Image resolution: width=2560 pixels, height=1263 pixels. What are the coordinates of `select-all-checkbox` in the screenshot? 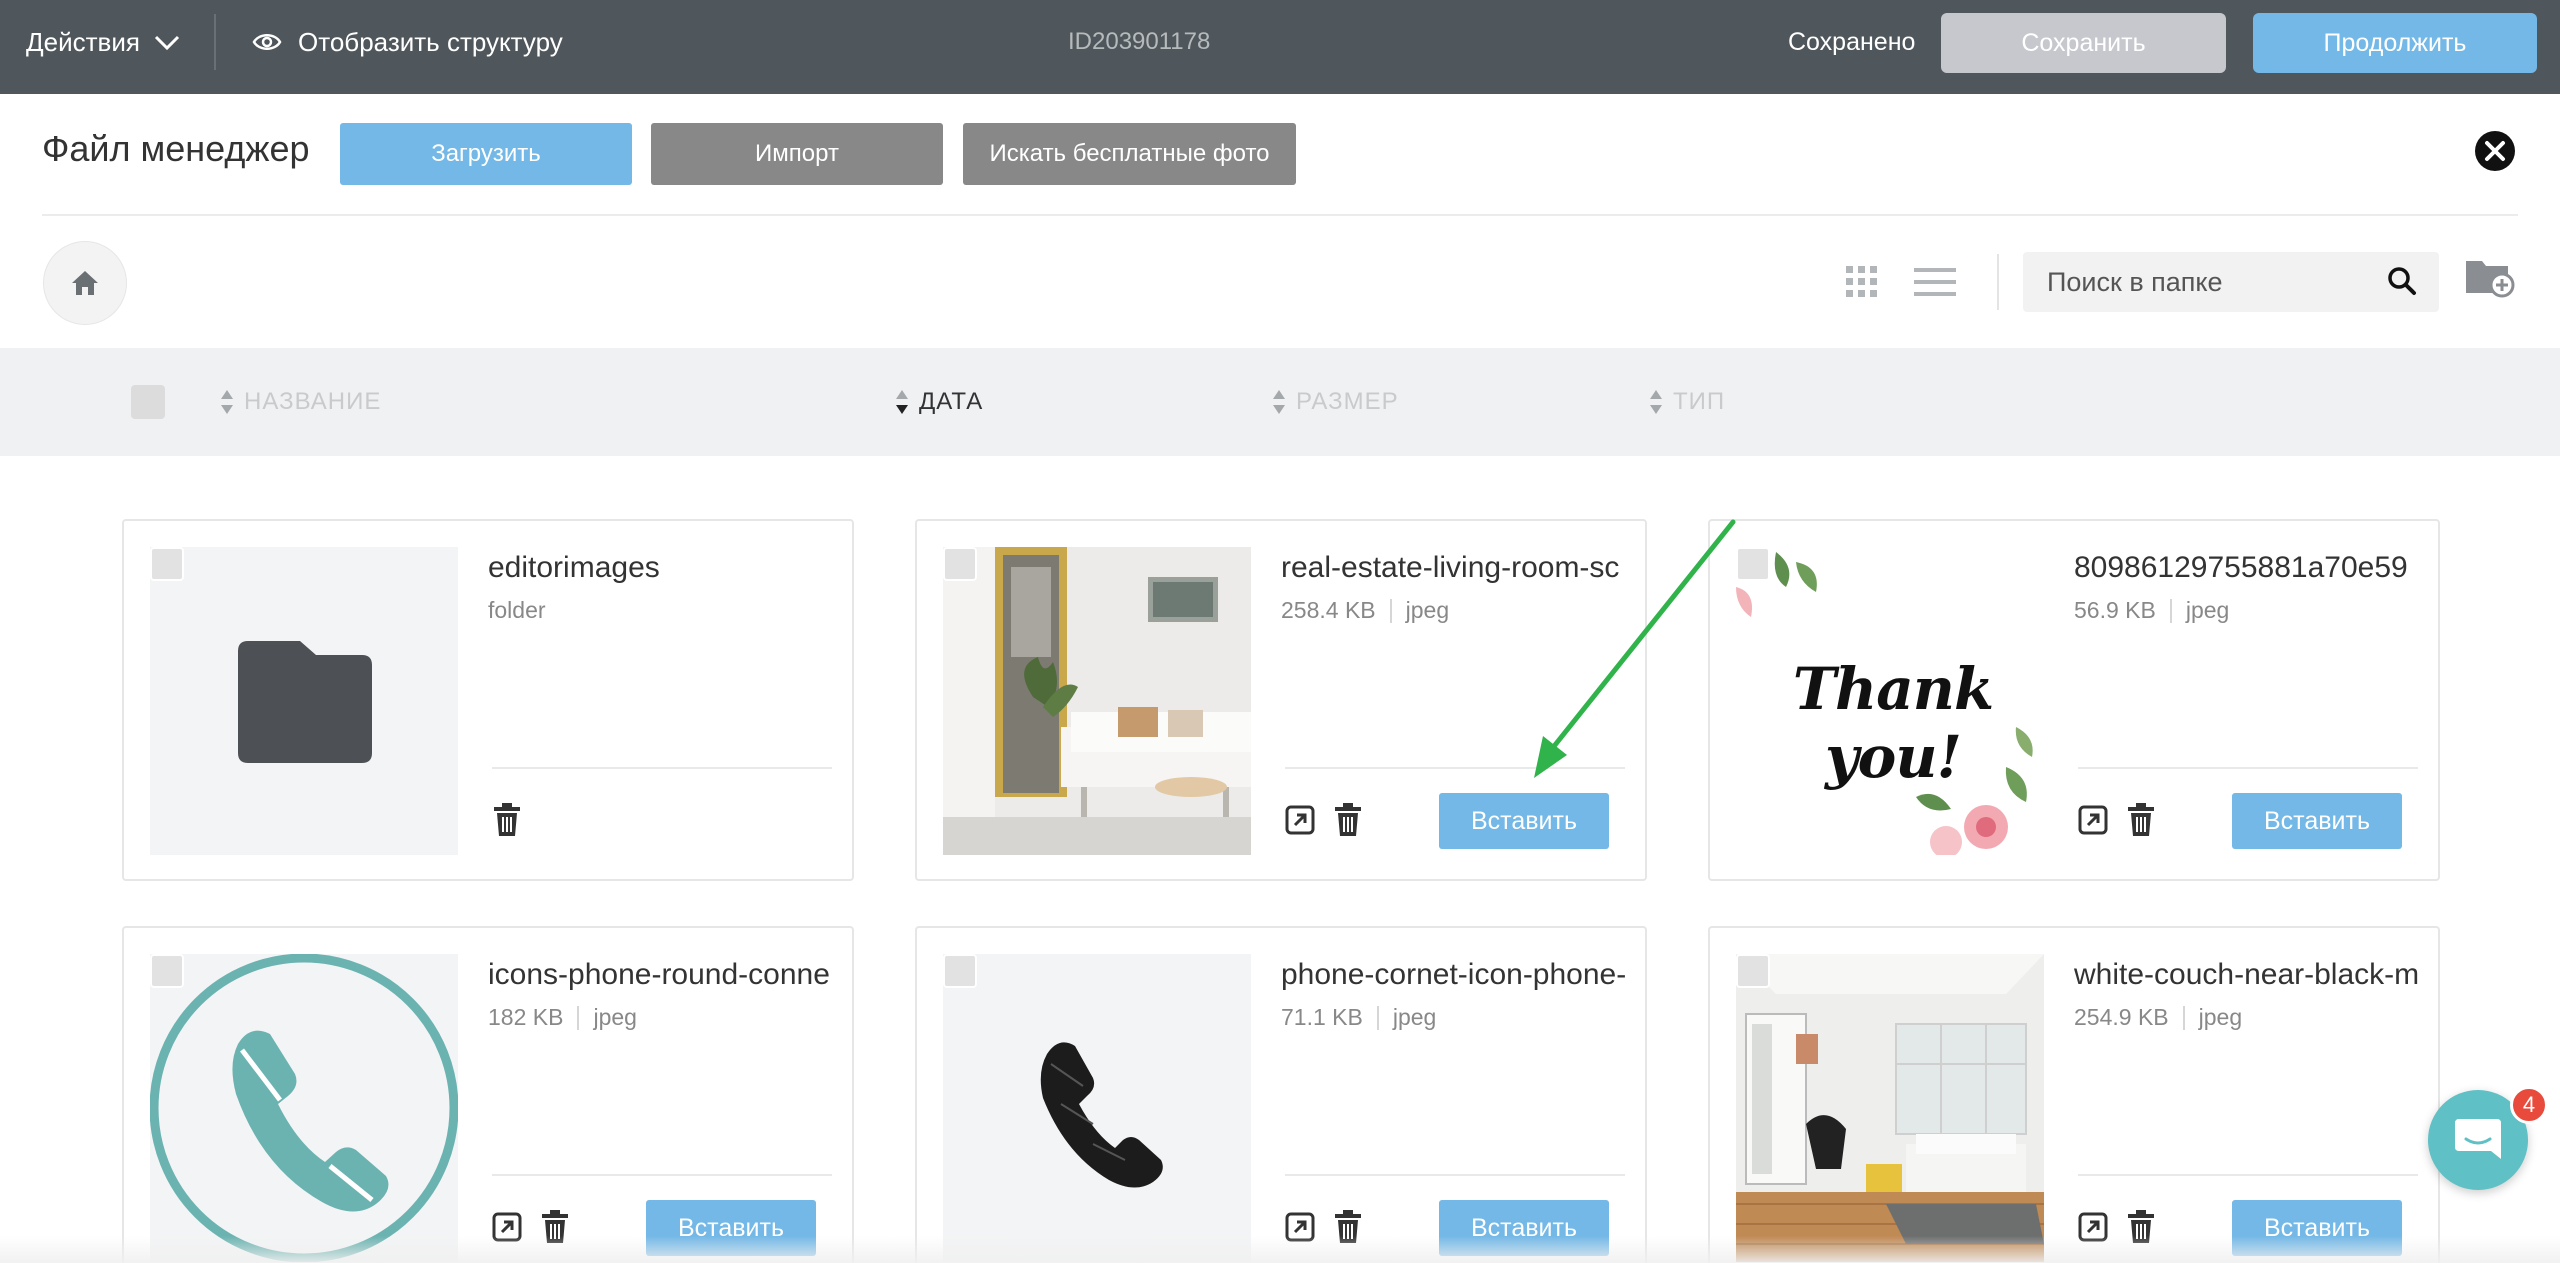 It's located at (148, 402).